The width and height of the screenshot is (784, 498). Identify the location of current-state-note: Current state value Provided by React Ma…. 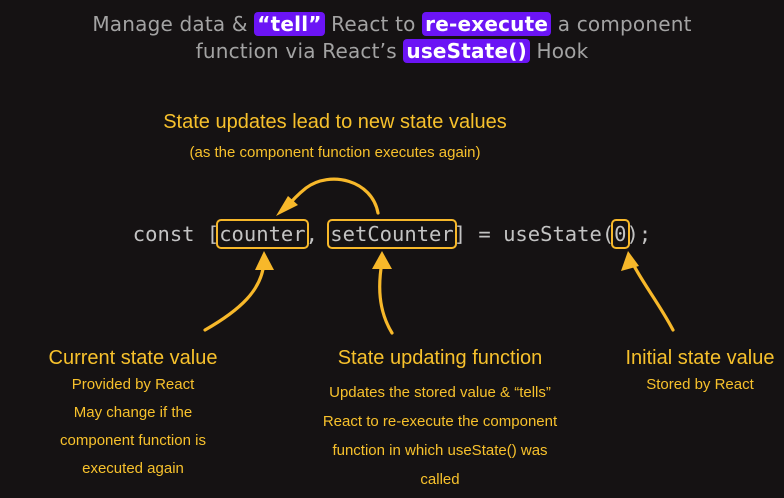
(133, 414).